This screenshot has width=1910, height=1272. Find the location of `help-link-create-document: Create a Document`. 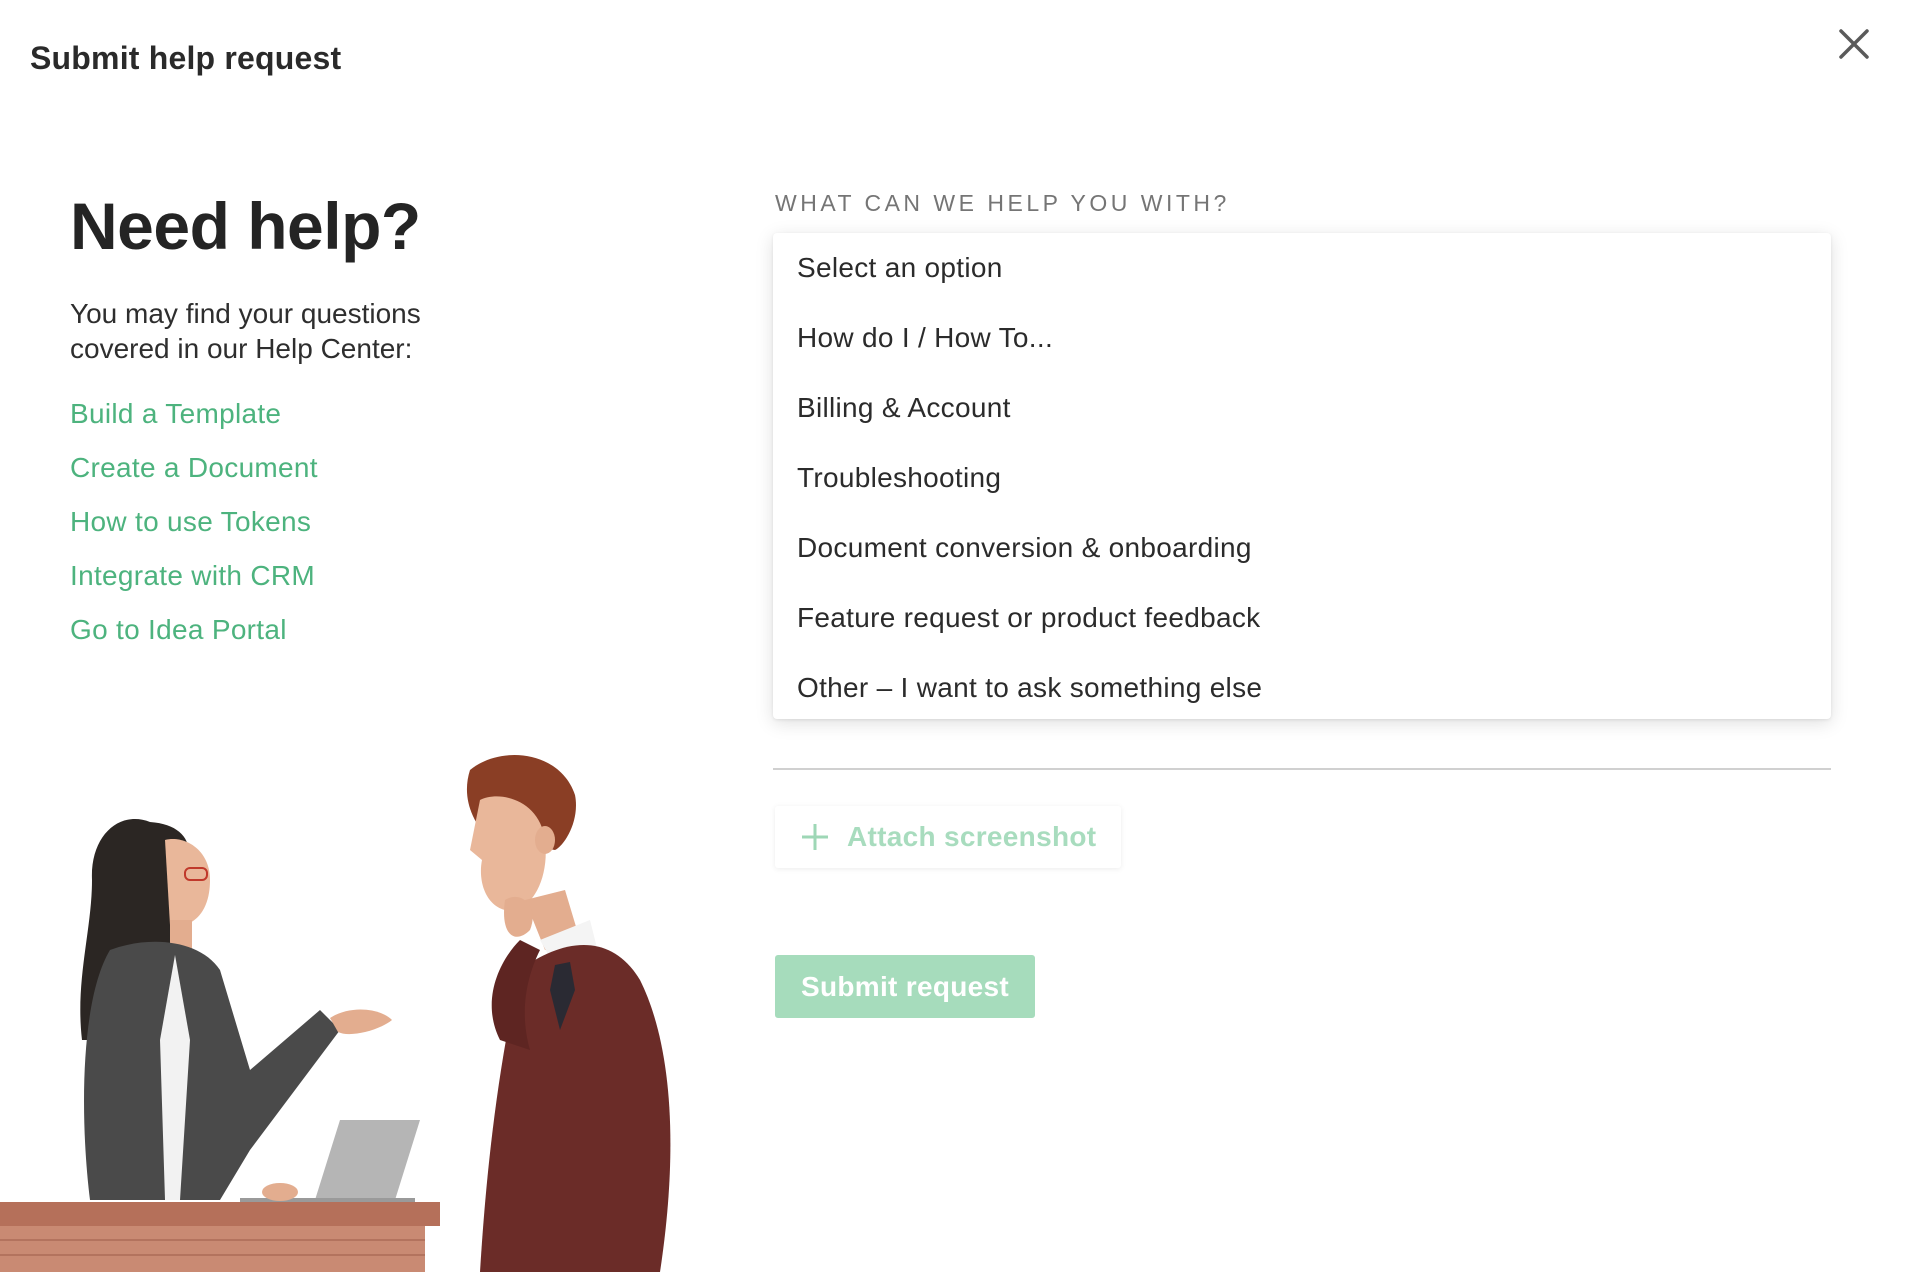

help-link-create-document: Create a Document is located at coordinates (194, 467).